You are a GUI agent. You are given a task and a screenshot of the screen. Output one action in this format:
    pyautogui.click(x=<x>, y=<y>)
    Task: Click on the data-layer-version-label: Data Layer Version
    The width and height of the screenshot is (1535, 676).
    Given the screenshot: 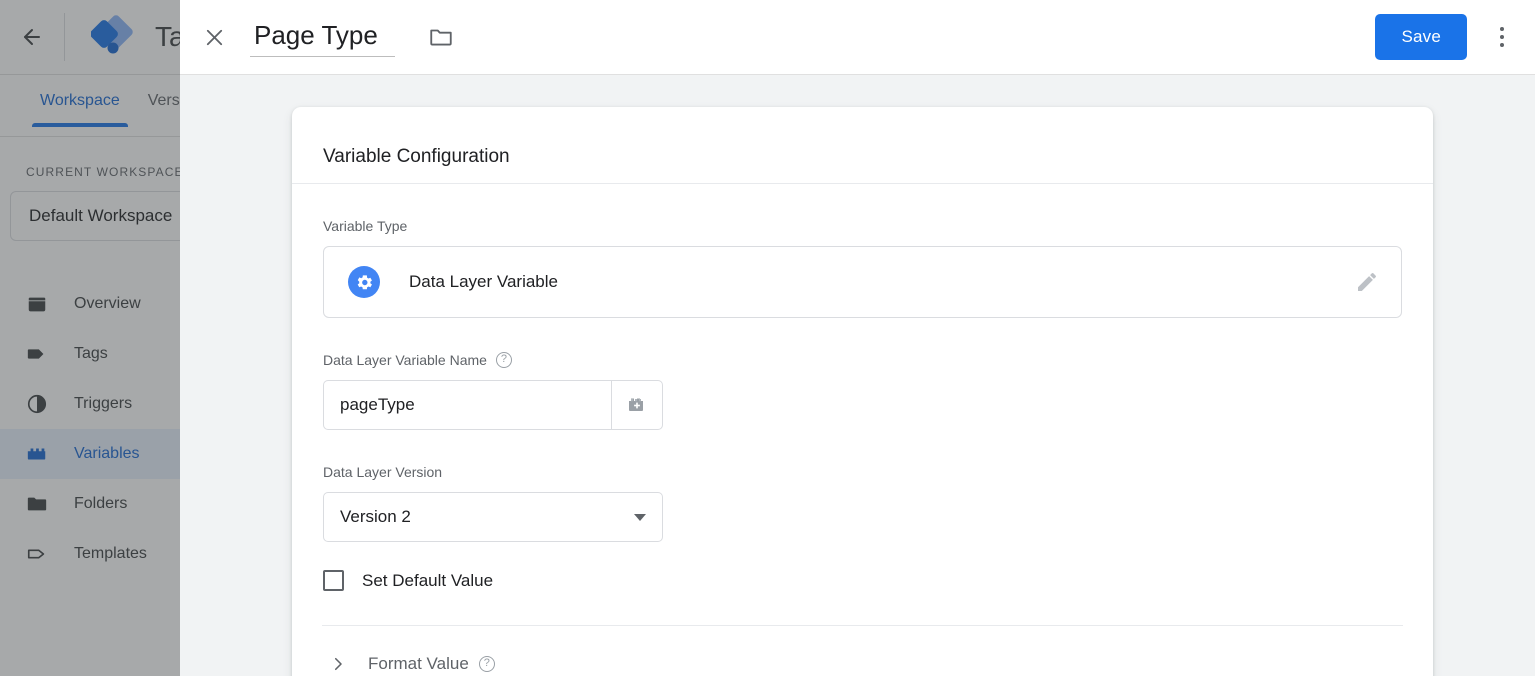 What is the action you would take?
    pyautogui.click(x=383, y=472)
    